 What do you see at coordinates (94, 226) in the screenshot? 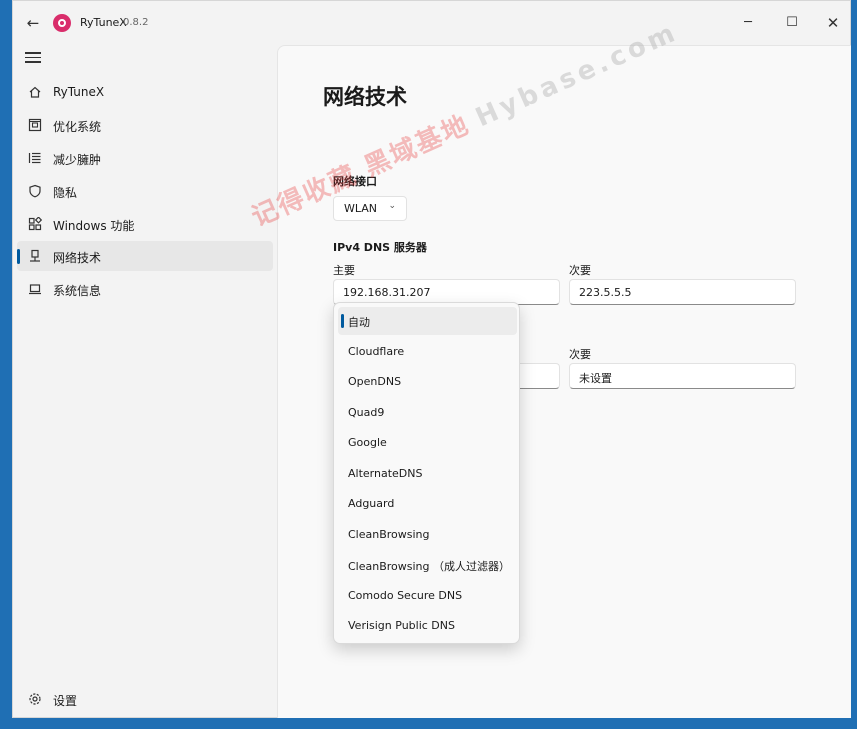
I see `sidebar-item-label: Windows 功能` at bounding box center [94, 226].